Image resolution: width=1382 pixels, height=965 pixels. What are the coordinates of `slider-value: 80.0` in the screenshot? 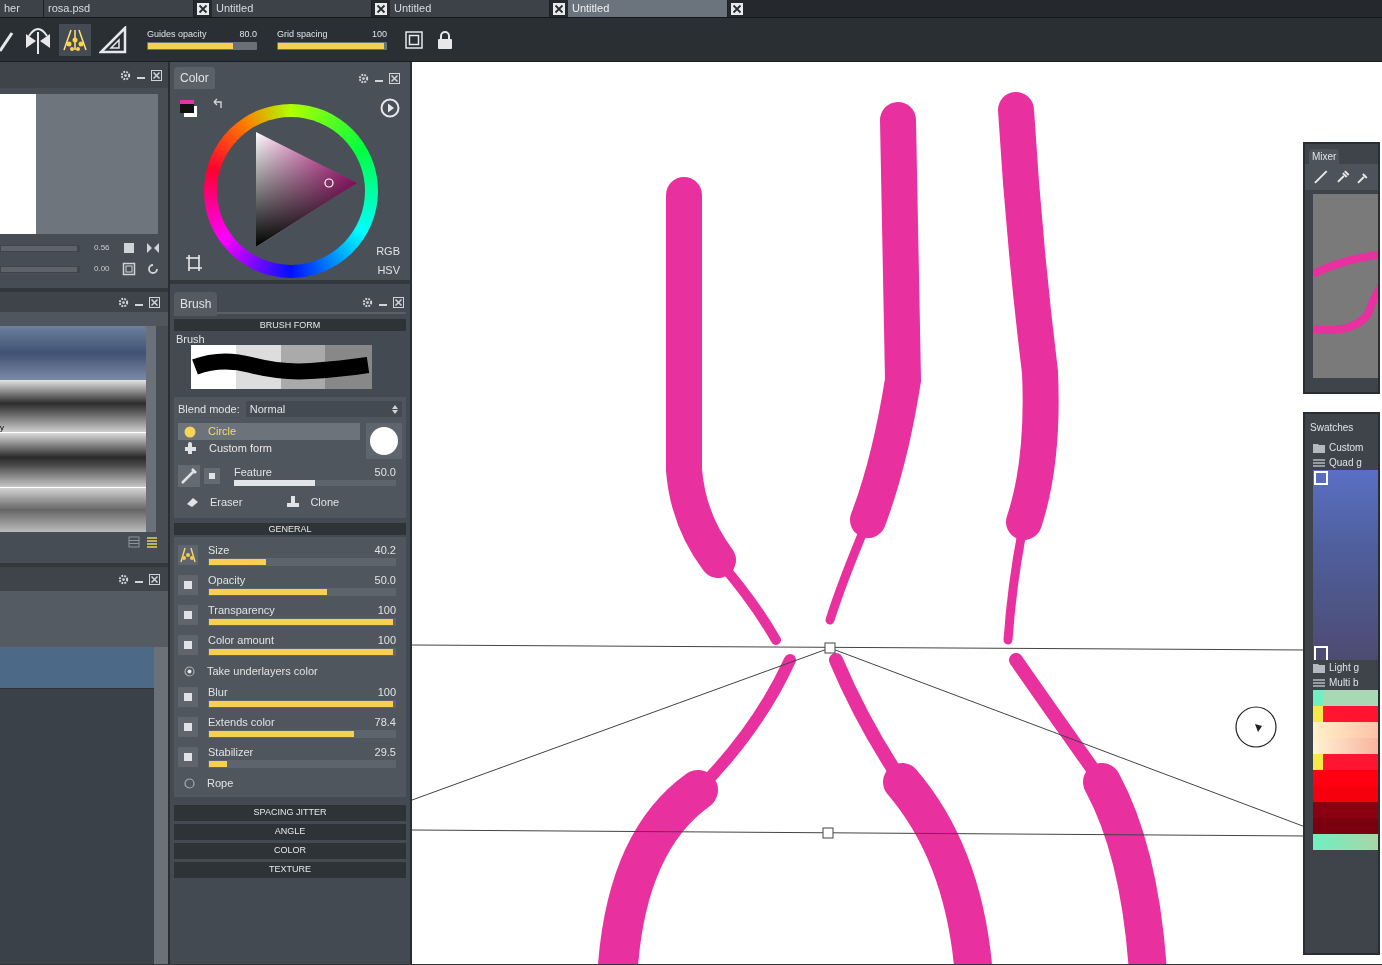 It's located at (248, 34).